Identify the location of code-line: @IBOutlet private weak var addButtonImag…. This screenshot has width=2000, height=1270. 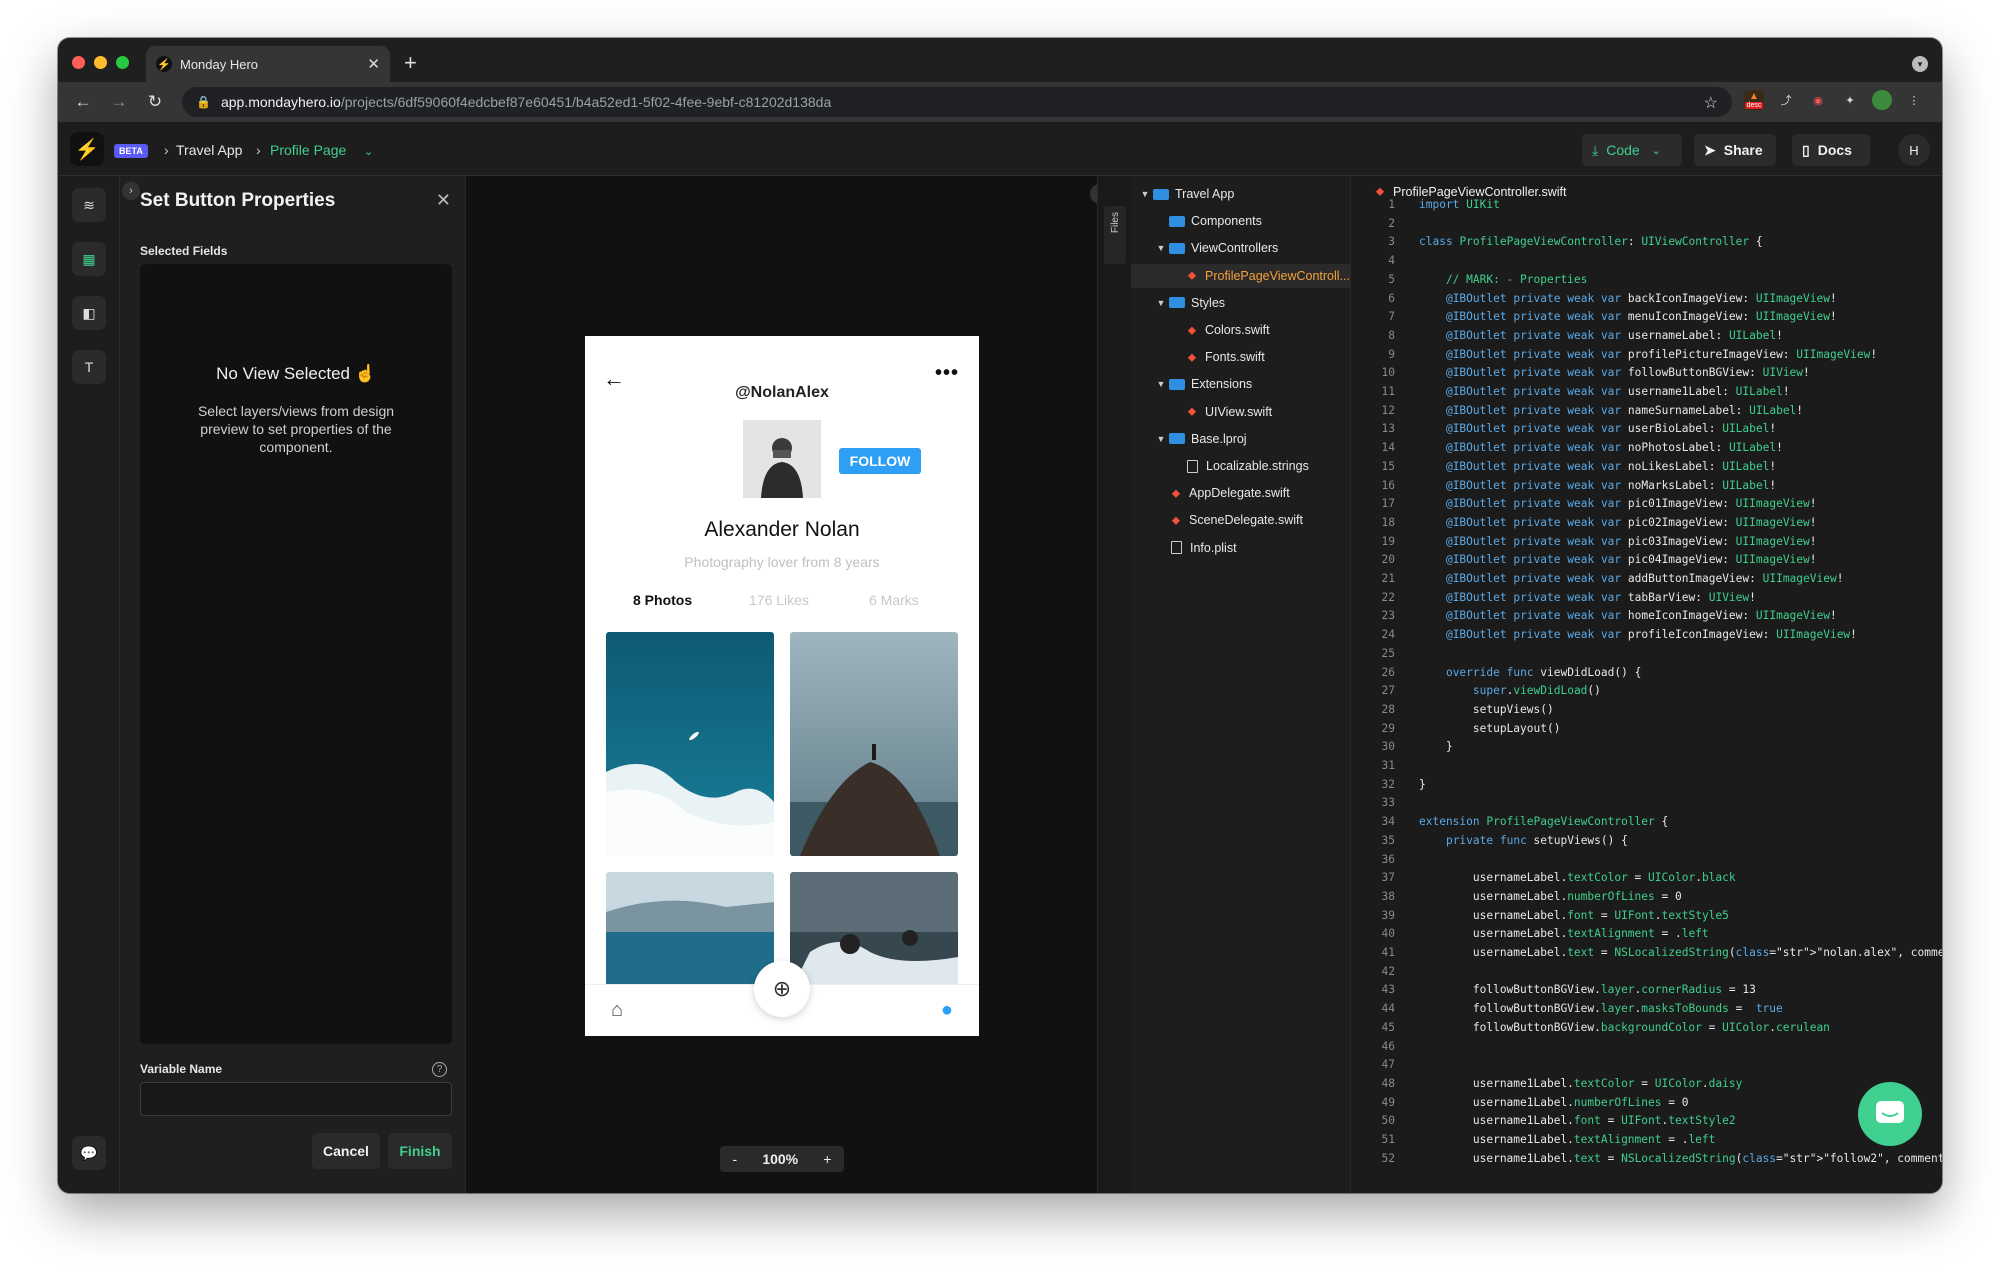
(1631, 578).